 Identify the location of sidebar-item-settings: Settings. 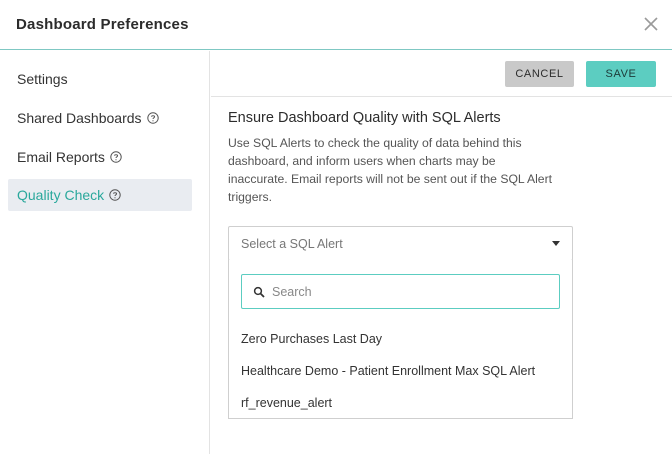
(100, 79).